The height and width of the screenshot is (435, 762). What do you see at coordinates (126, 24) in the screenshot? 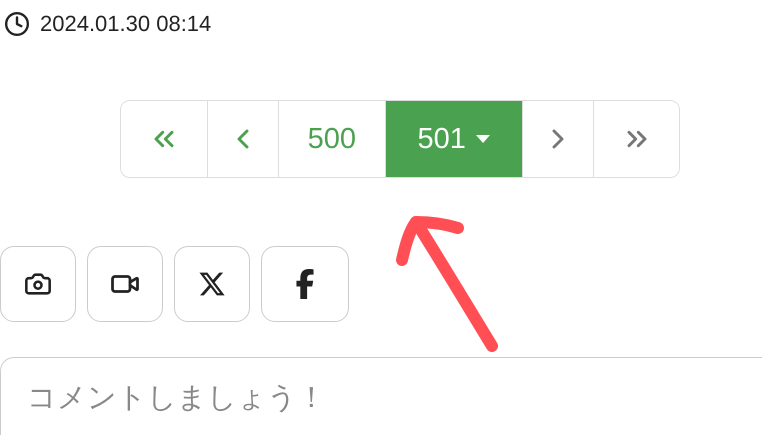
I see `timestamp: 2024.01.30 08:14` at bounding box center [126, 24].